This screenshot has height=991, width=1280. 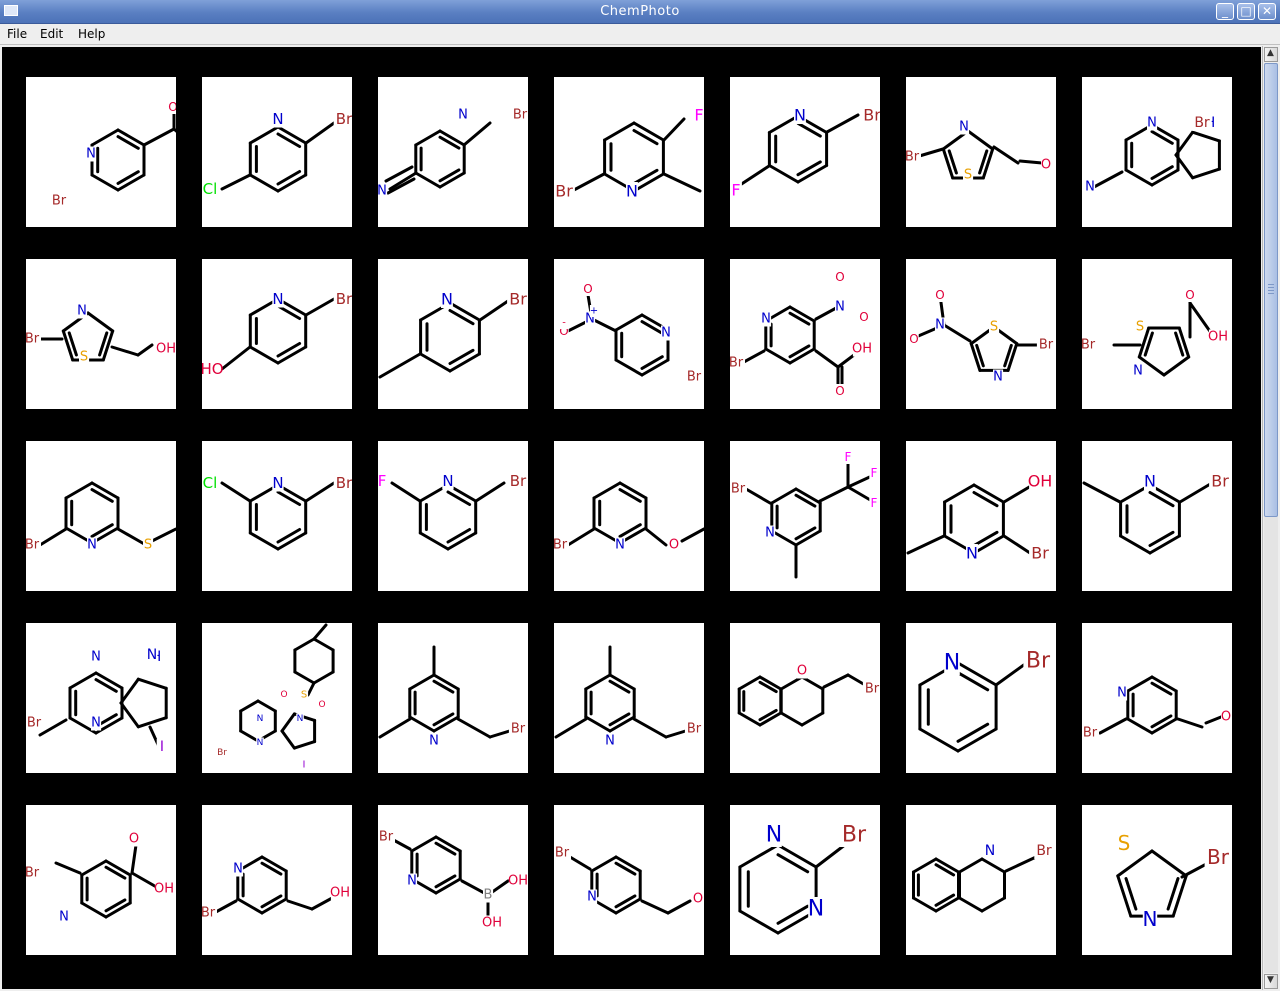 I want to click on molecule-tile: O N O S Br N, so click(x=981, y=334).